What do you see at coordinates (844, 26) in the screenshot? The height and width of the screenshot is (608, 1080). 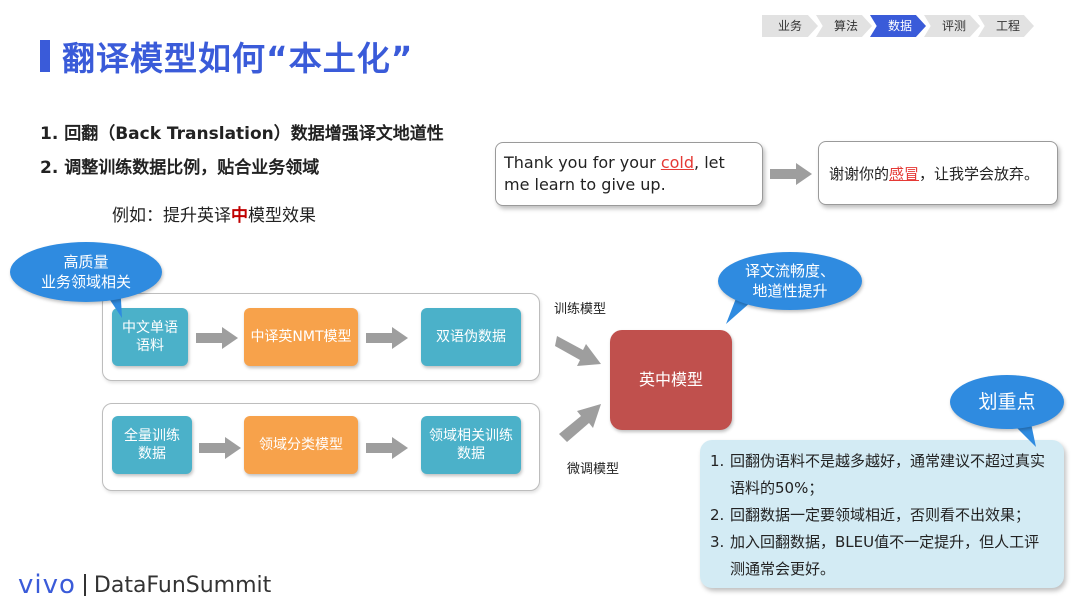 I see `breadcrumb-item-algorithm: 算法` at bounding box center [844, 26].